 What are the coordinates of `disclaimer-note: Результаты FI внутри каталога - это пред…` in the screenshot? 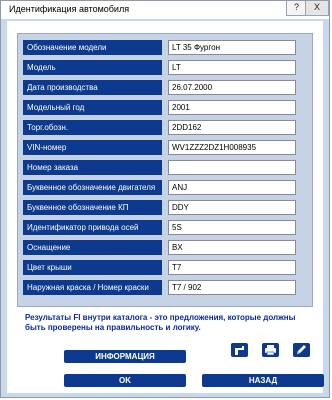 It's located at (160, 322).